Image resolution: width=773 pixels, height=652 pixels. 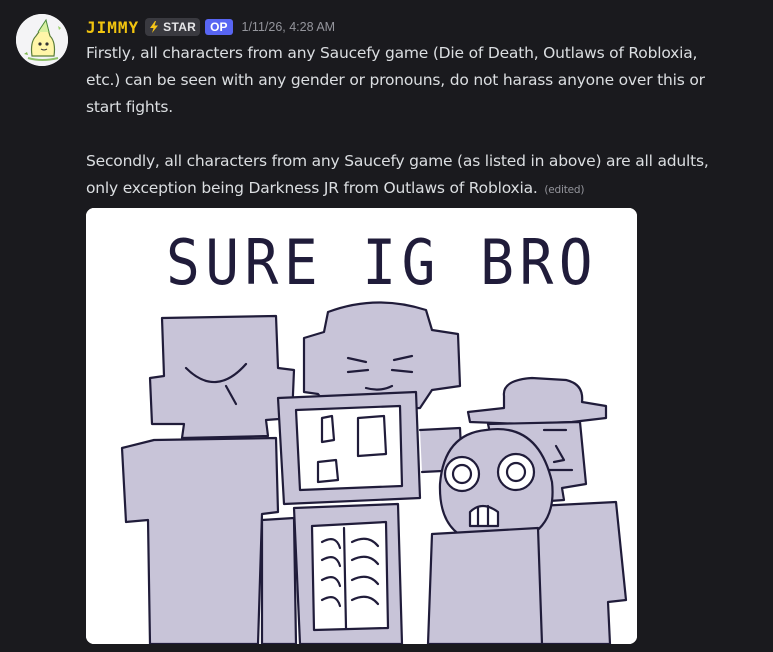 I want to click on star-badge: STAR, so click(x=173, y=27).